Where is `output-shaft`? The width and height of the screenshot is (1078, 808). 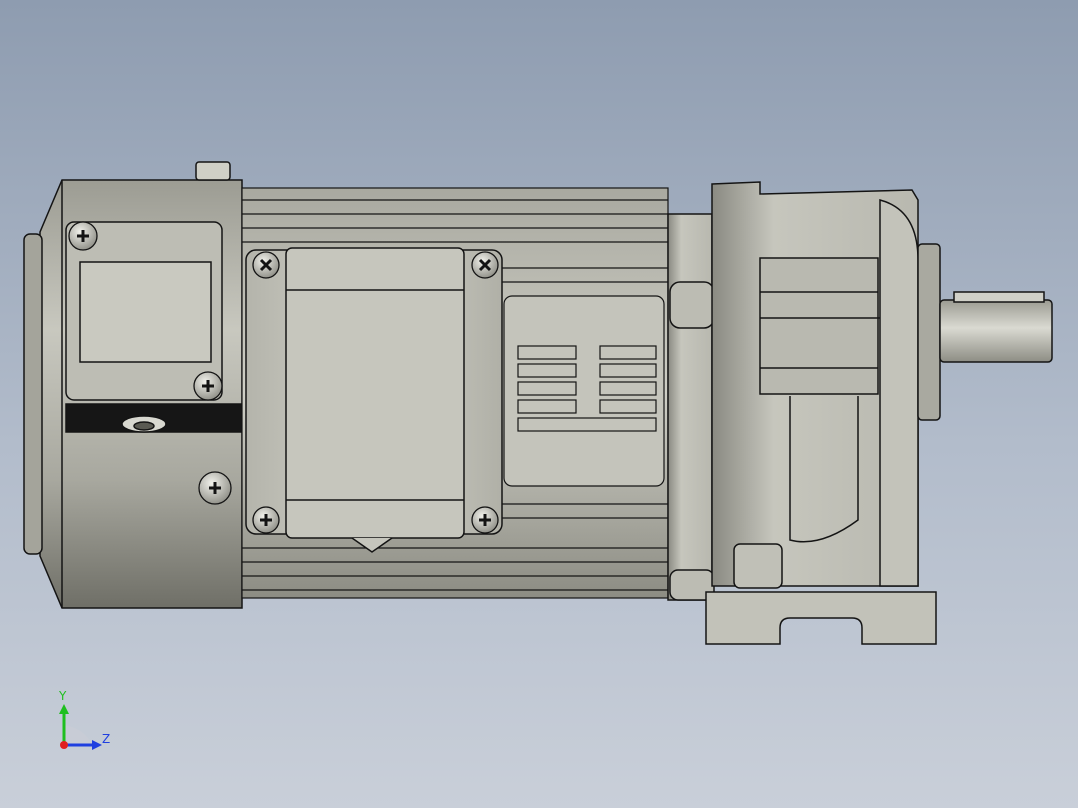 output-shaft is located at coordinates (996, 327).